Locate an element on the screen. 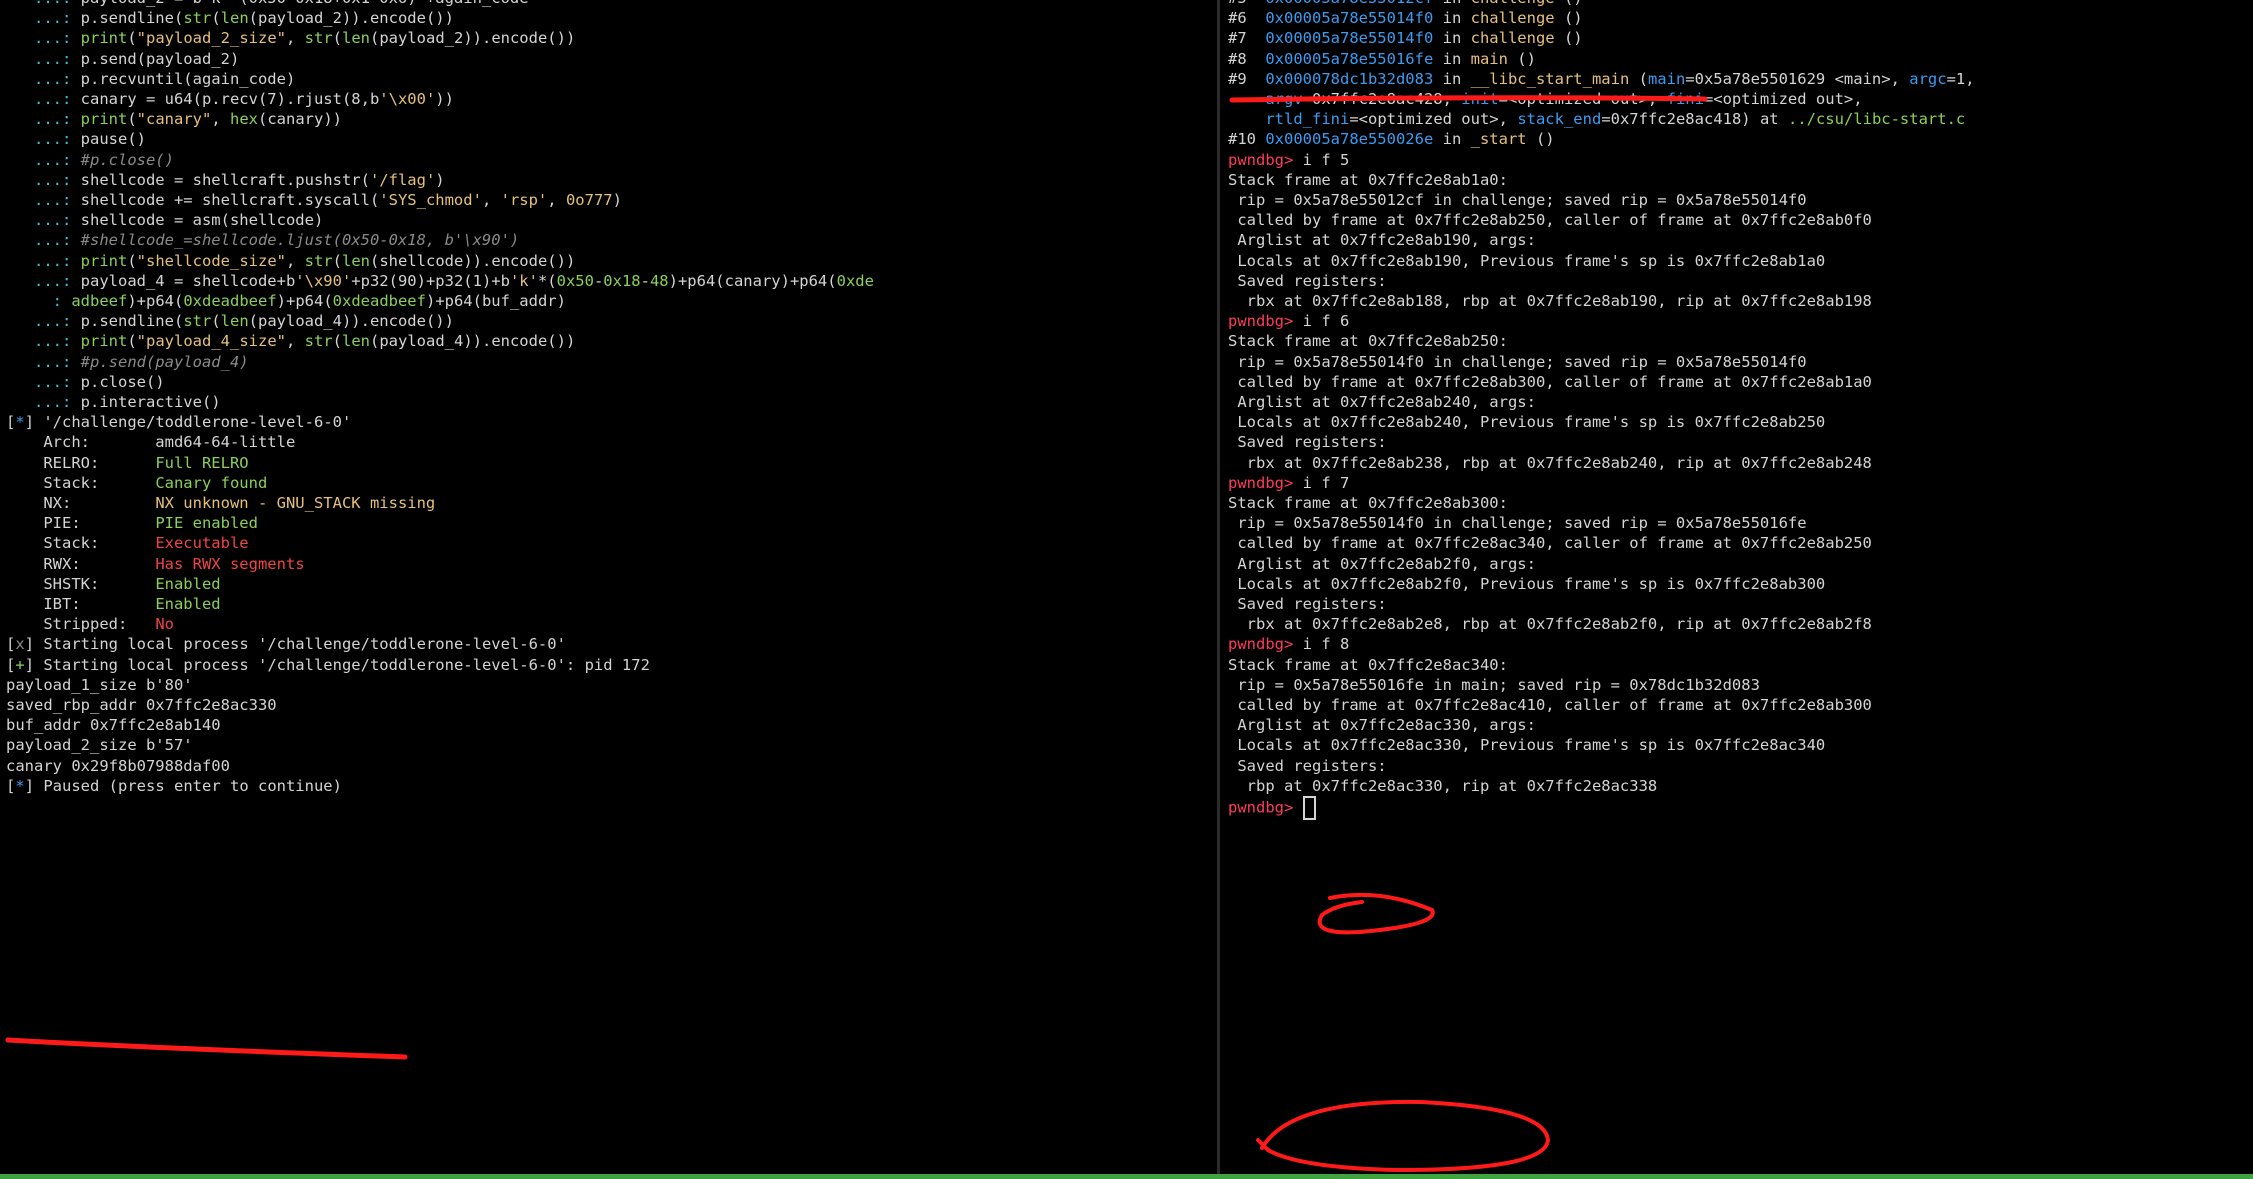 Image resolution: width=2253 pixels, height=1179 pixels. terminal-line: Stack frame at 0x7ffc2e8ab300: is located at coordinates (1368, 503).